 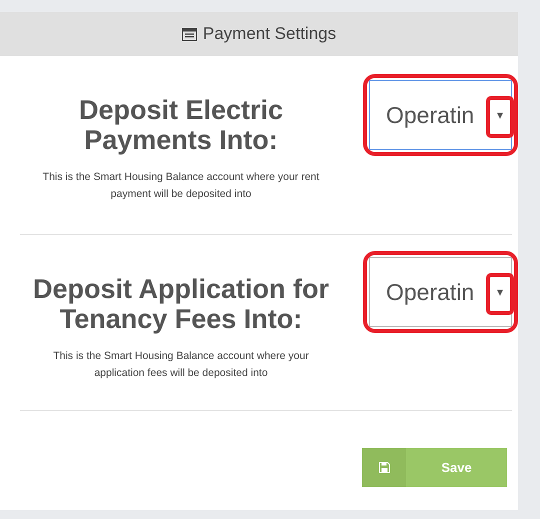 What do you see at coordinates (384, 467) in the screenshot?
I see `save-icon` at bounding box center [384, 467].